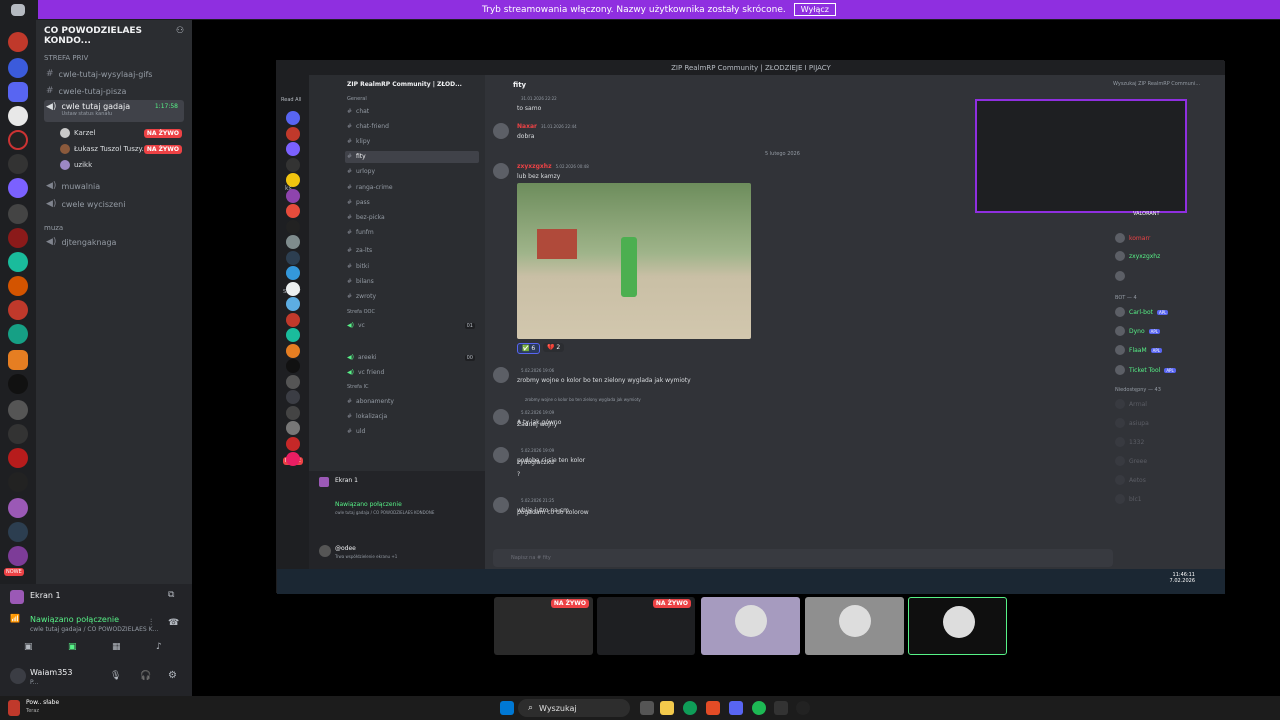 This screenshot has width=1280, height=720. What do you see at coordinates (345, 548) in the screenshot?
I see `user-name: @odee` at bounding box center [345, 548].